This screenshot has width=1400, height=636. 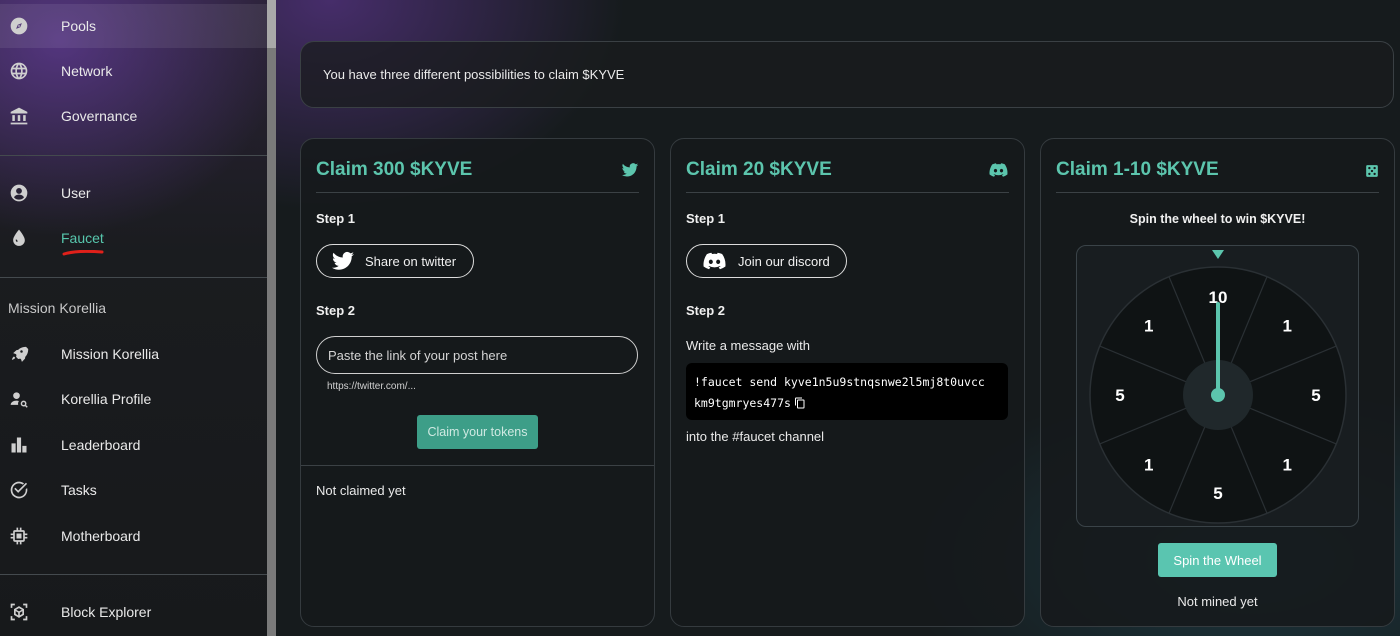 I want to click on card-header: Claim 1-10 $KYVE, so click(x=1217, y=175).